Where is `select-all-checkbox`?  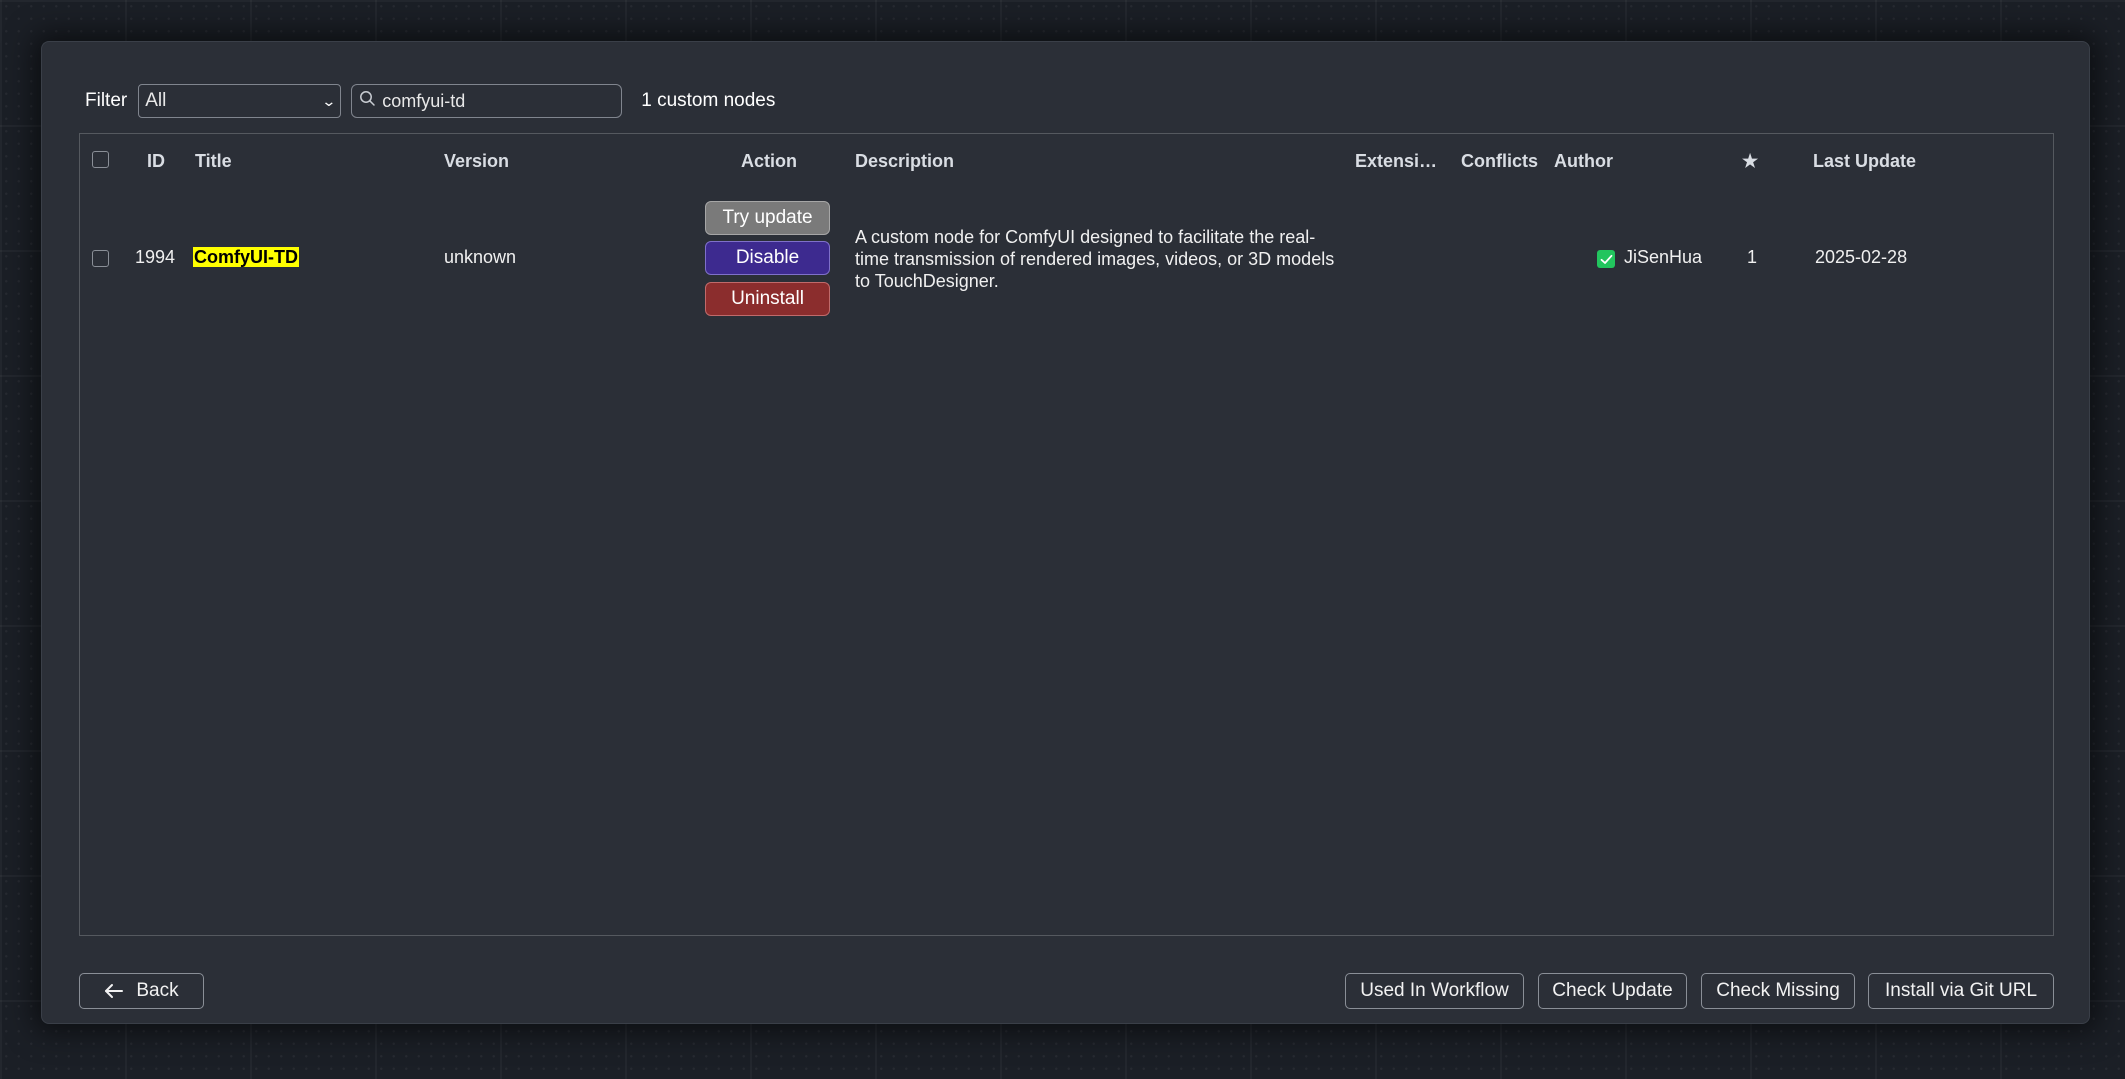
select-all-checkbox is located at coordinates (100, 159).